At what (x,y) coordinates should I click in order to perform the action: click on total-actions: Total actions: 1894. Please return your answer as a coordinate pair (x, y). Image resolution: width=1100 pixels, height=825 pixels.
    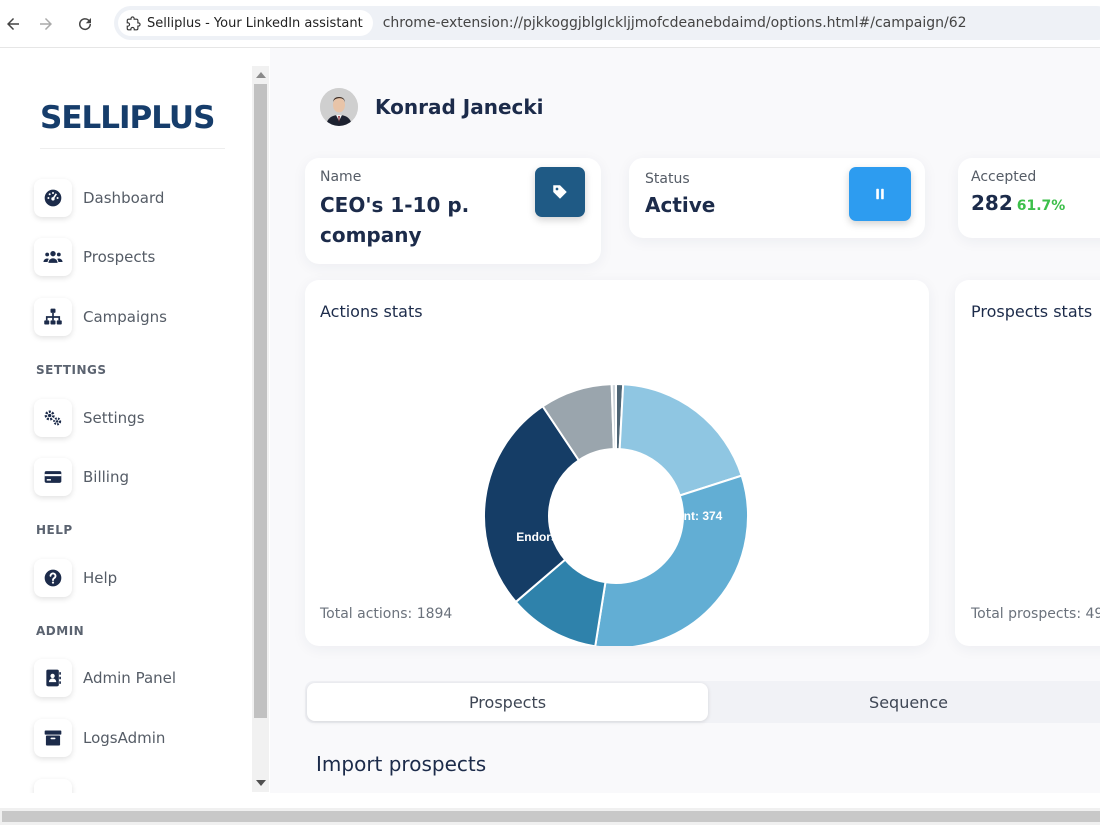
    Looking at the image, I should click on (386, 614).